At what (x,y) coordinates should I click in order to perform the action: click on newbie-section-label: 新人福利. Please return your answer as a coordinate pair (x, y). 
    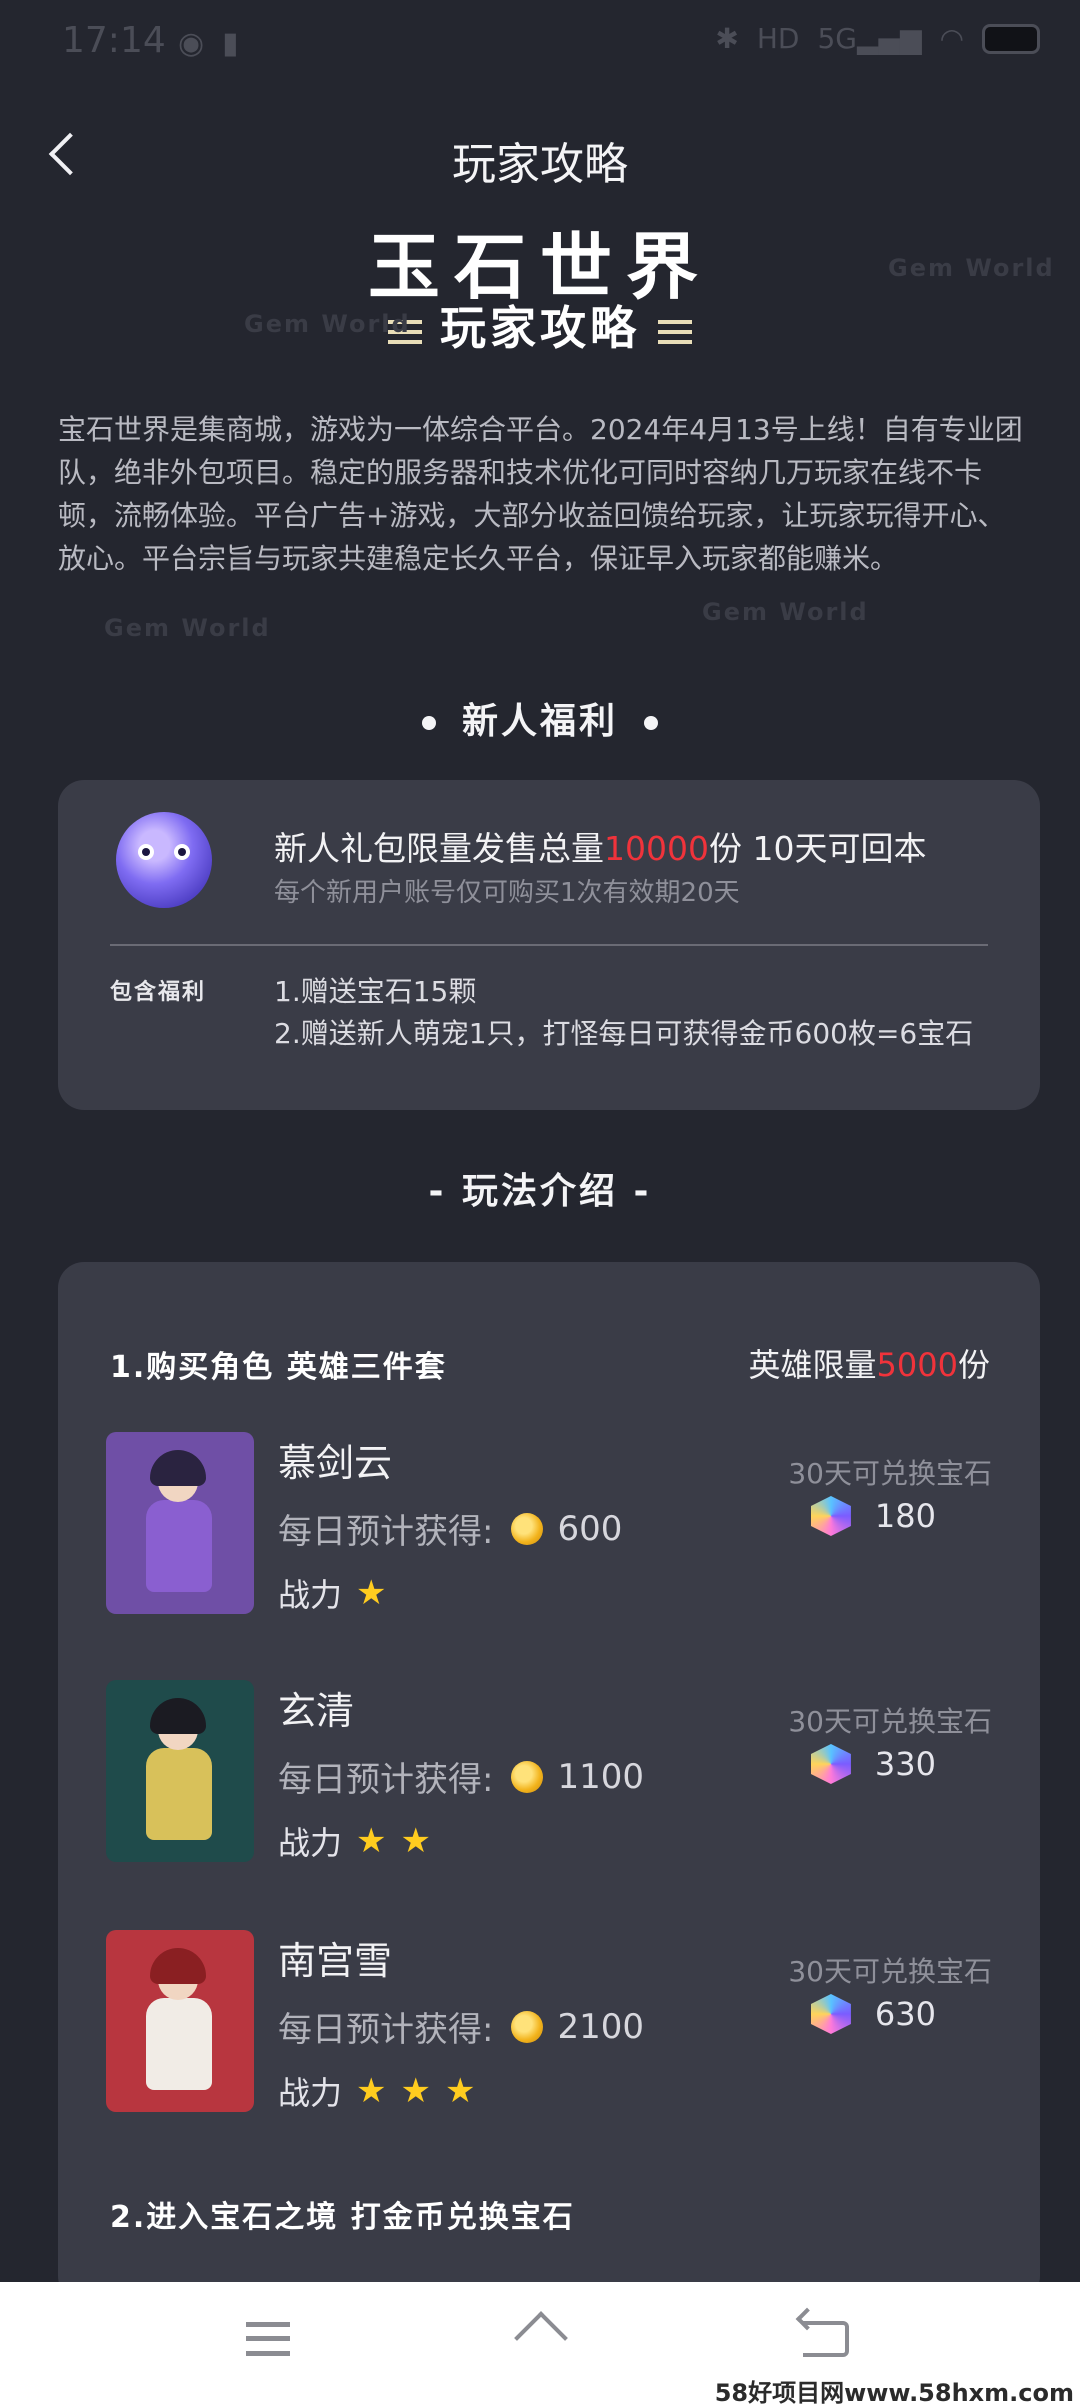
    Looking at the image, I should click on (539, 721).